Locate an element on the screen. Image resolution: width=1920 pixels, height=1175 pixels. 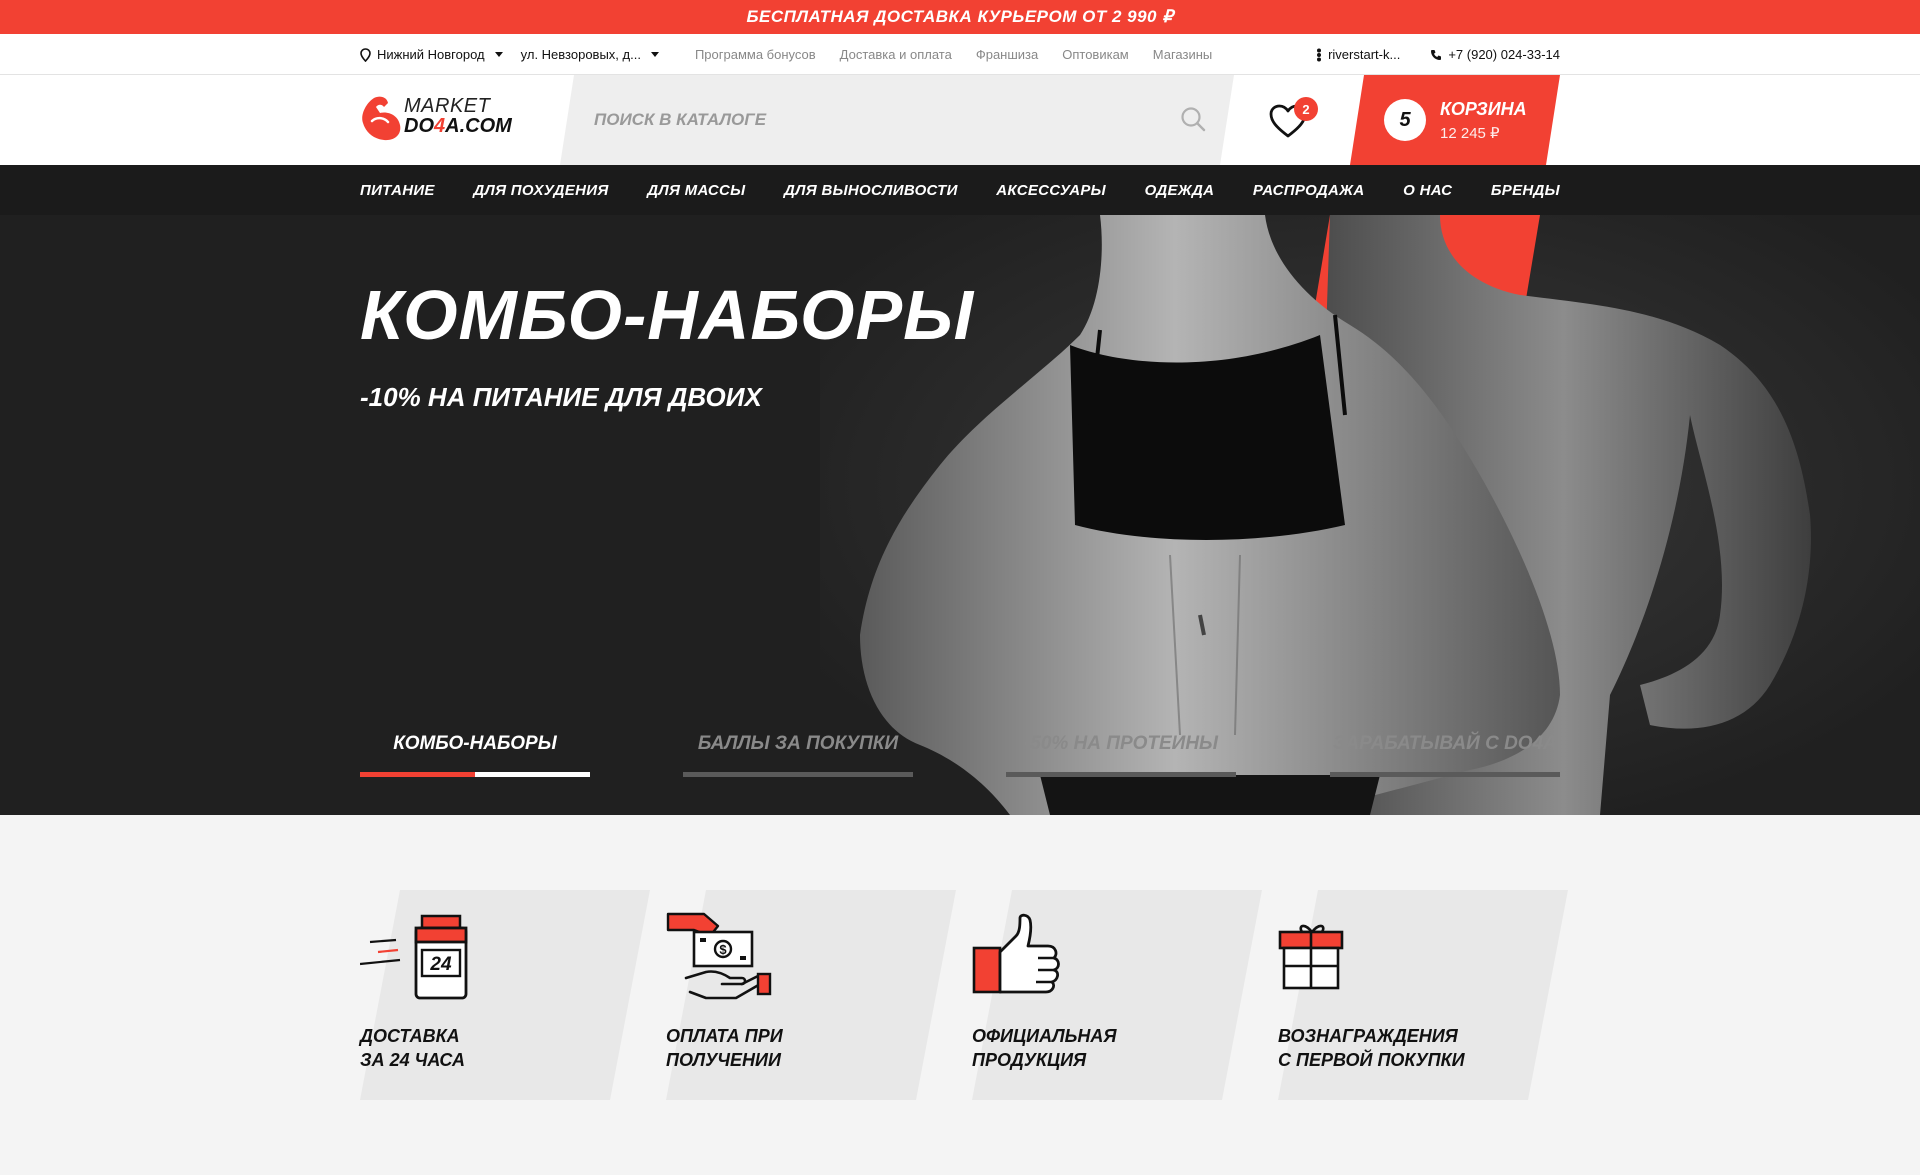
city-label: Нижний Новгород is located at coordinates (431, 54).